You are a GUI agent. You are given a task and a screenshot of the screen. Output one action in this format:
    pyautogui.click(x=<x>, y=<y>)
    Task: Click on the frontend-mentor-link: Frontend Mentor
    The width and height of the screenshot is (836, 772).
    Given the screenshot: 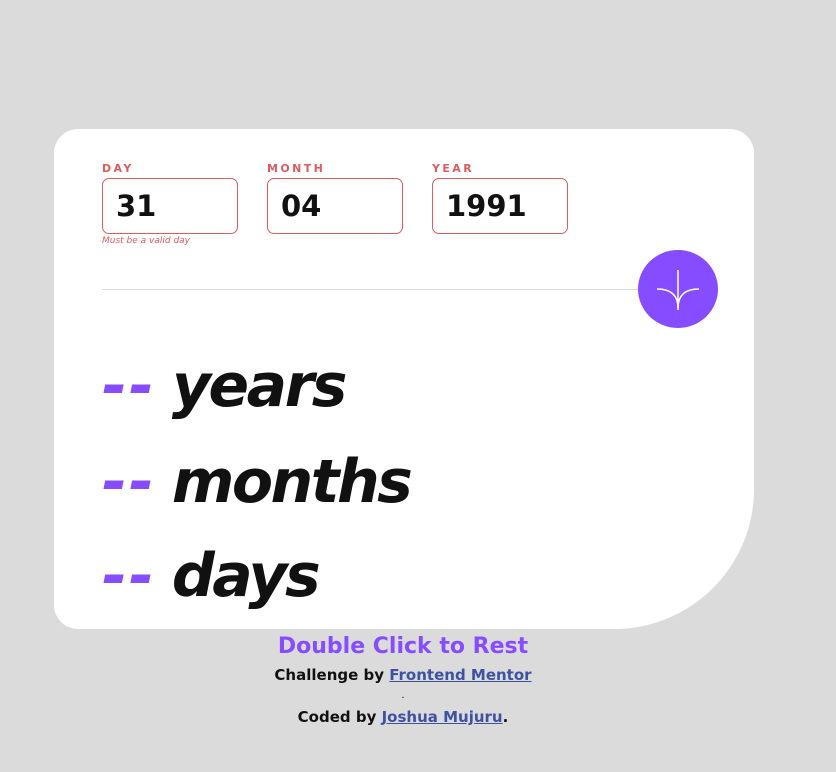 What is the action you would take?
    pyautogui.click(x=460, y=675)
    